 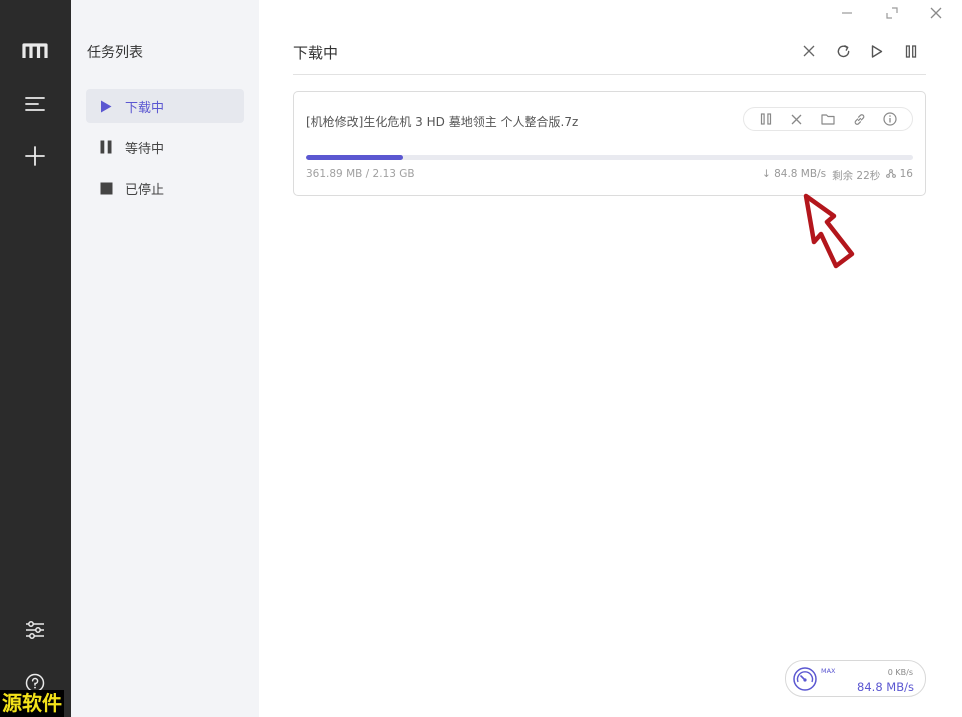 I want to click on task-speed: ↓ 84.8 MB/s, so click(x=794, y=174).